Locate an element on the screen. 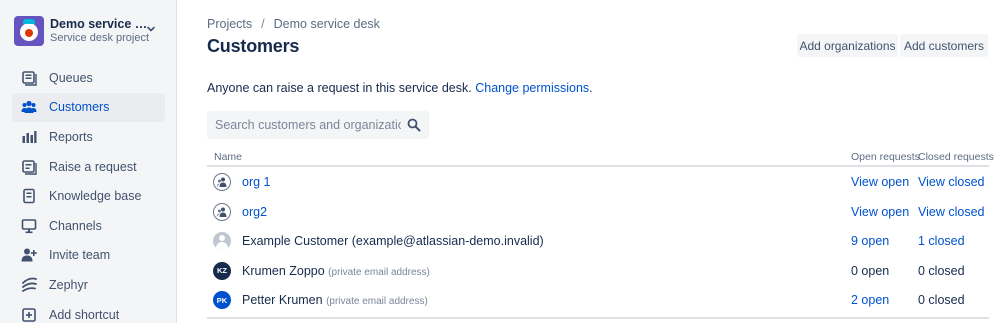 Image resolution: width=999 pixels, height=323 pixels. customer-name: Petter Krumen (private email address) is located at coordinates (335, 300).